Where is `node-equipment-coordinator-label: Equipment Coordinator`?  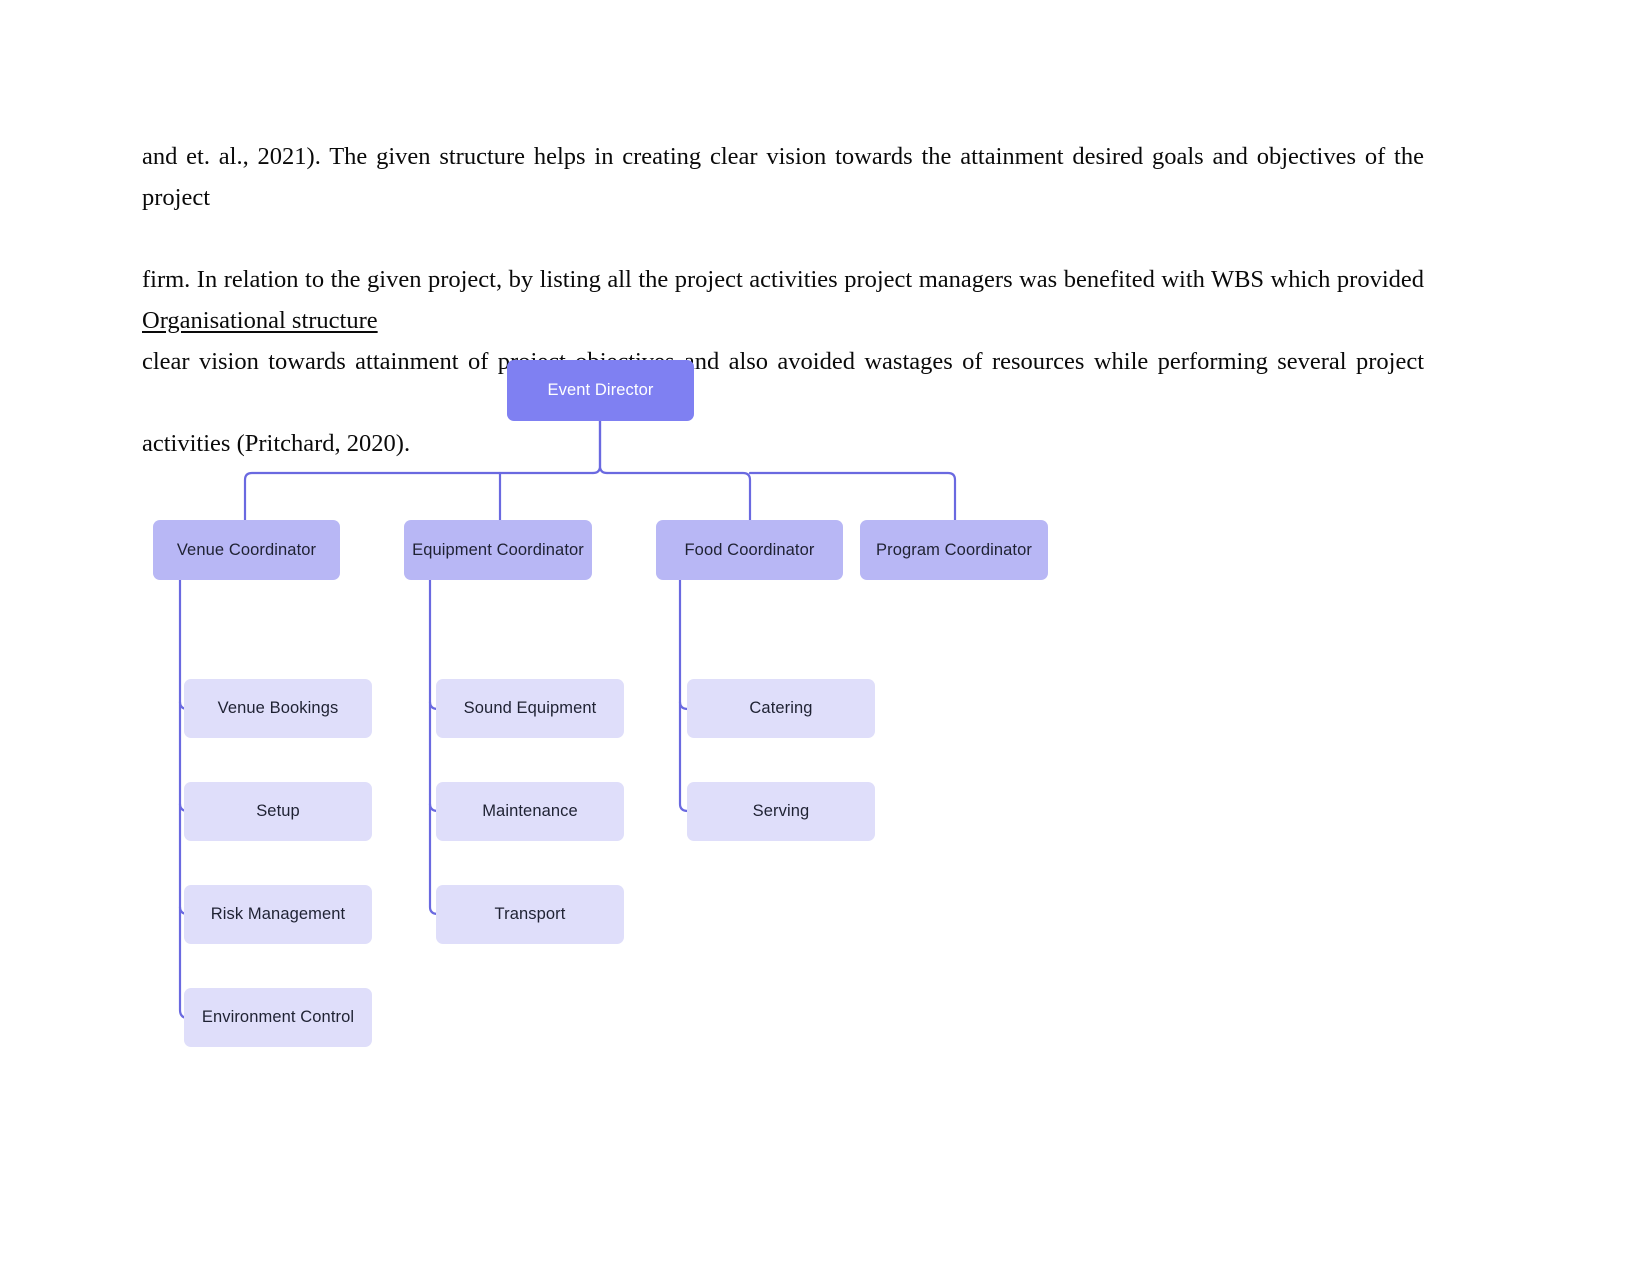
node-equipment-coordinator-label: Equipment Coordinator is located at coordinates (498, 549).